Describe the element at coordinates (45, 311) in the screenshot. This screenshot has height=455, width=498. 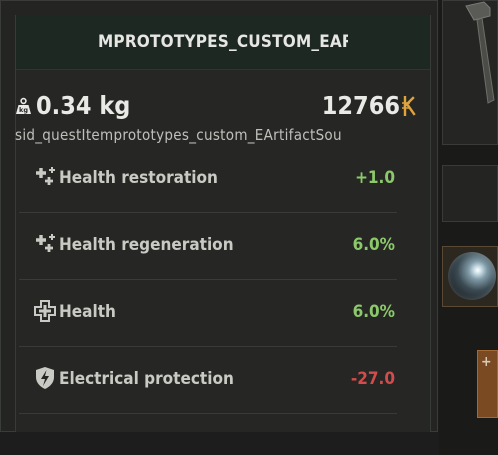
I see `medical-cross-icon` at that location.